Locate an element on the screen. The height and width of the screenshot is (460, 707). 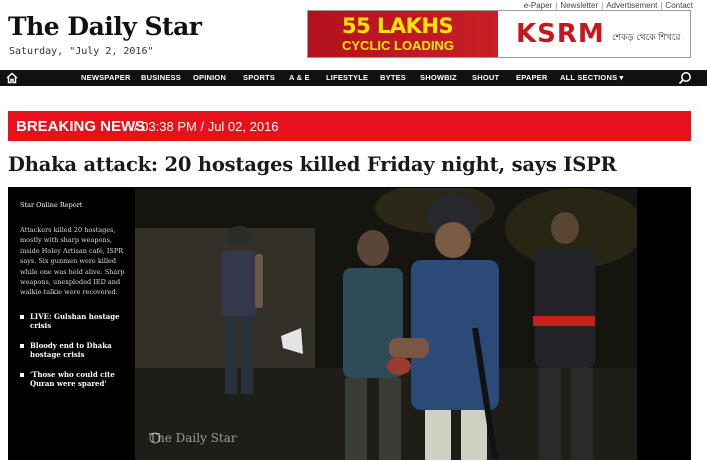
top-link-epaper: e-Paper is located at coordinates (538, 5).